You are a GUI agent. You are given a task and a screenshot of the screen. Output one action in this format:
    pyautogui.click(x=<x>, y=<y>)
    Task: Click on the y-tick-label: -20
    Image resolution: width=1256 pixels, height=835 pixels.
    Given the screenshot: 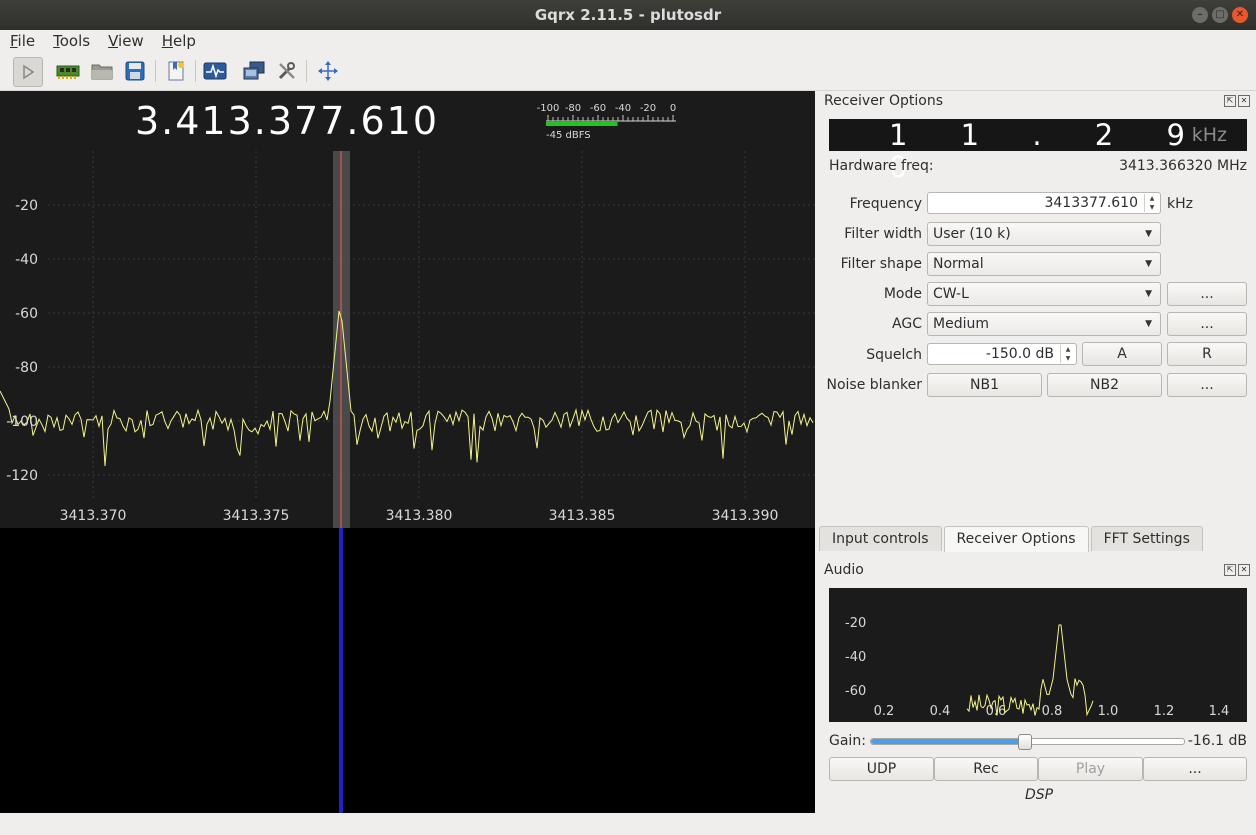 What is the action you would take?
    pyautogui.click(x=26, y=206)
    